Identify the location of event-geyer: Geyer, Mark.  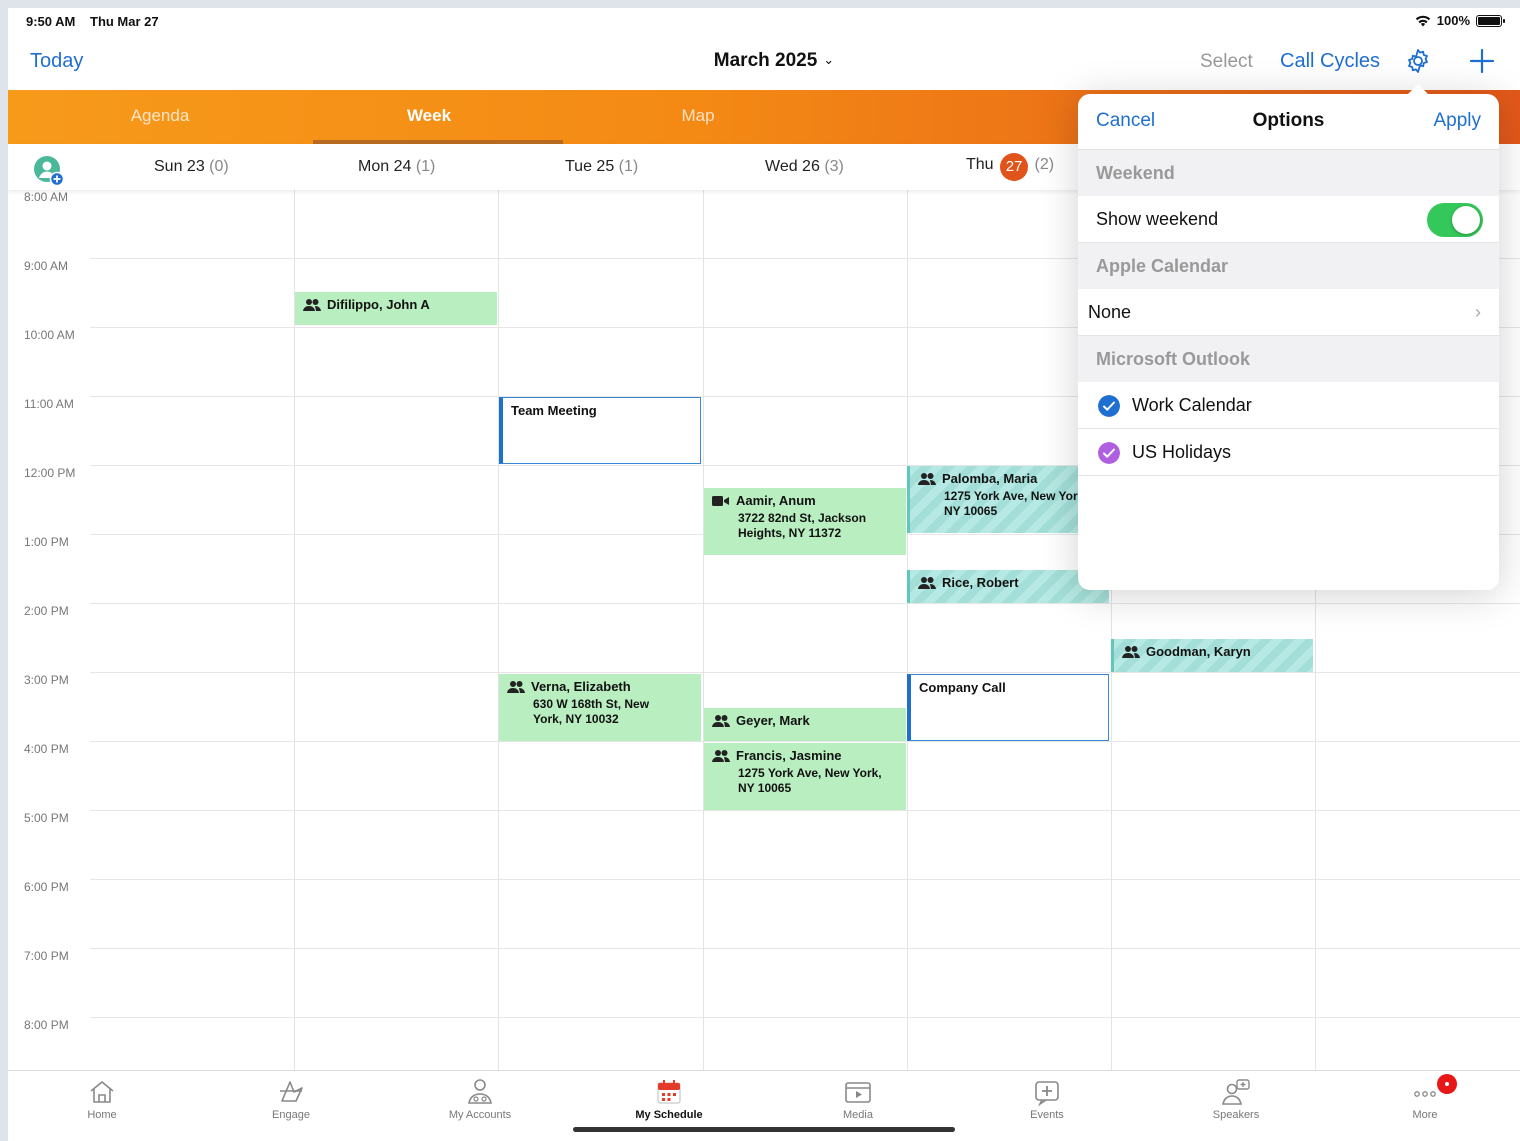
(805, 724).